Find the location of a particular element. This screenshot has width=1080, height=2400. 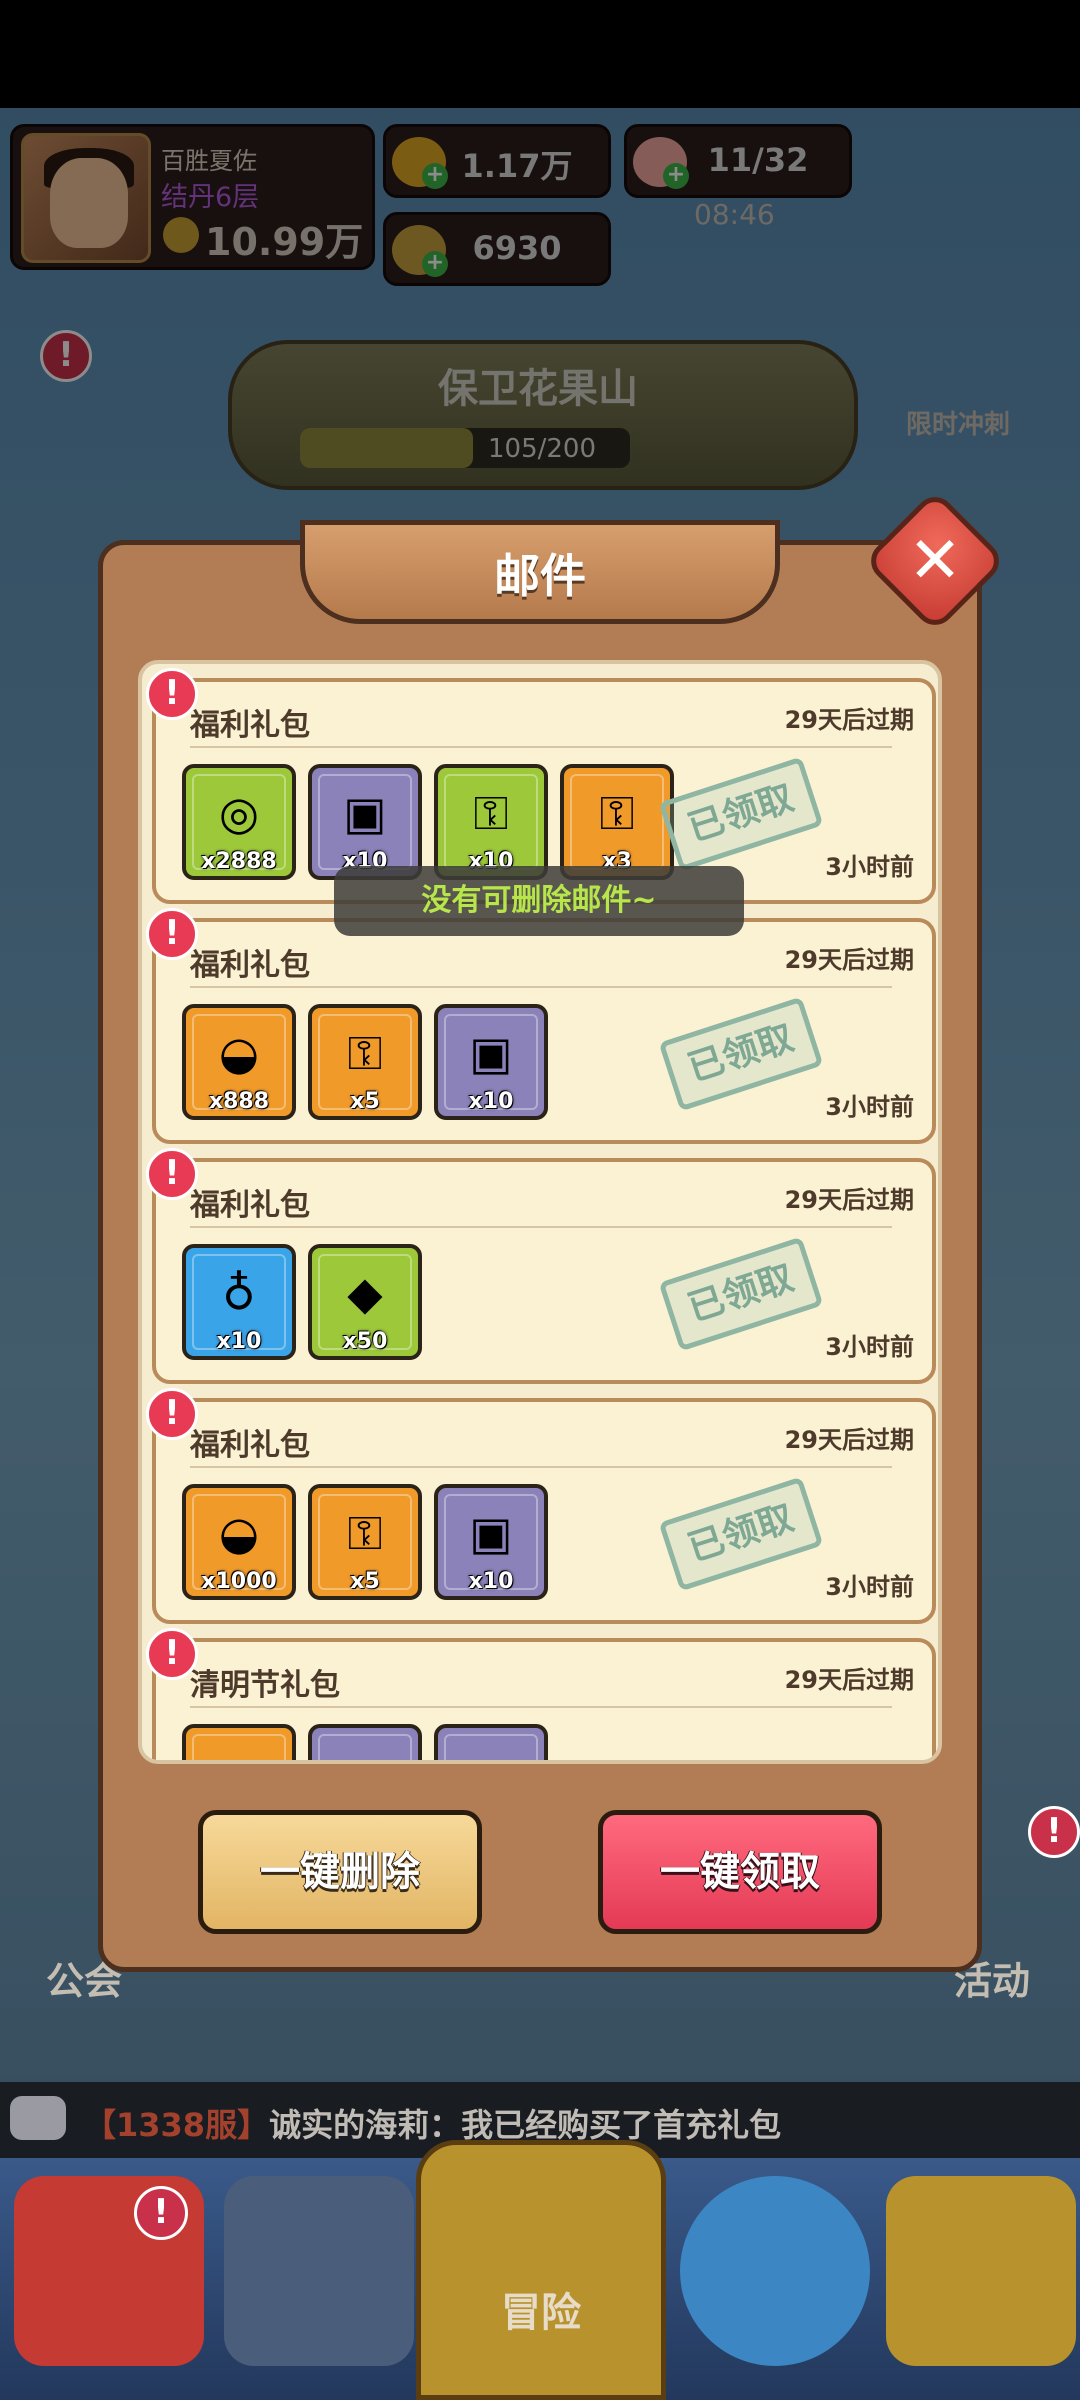

chat-icon is located at coordinates (38, 2118).